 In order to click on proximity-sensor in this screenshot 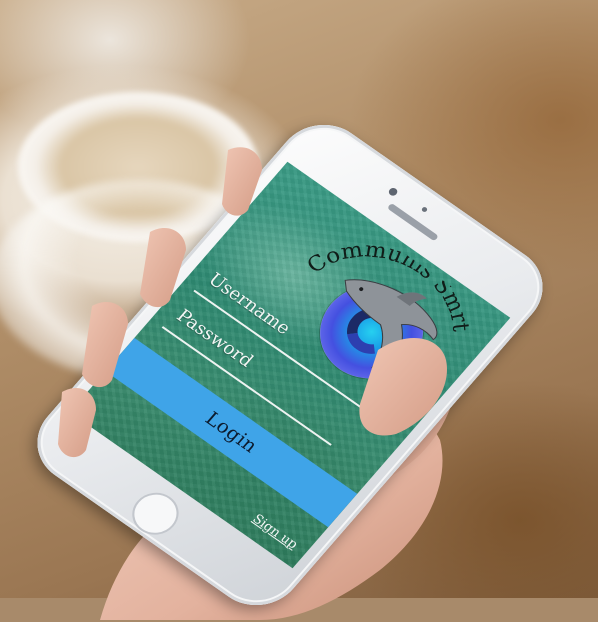, I will do `click(424, 209)`.